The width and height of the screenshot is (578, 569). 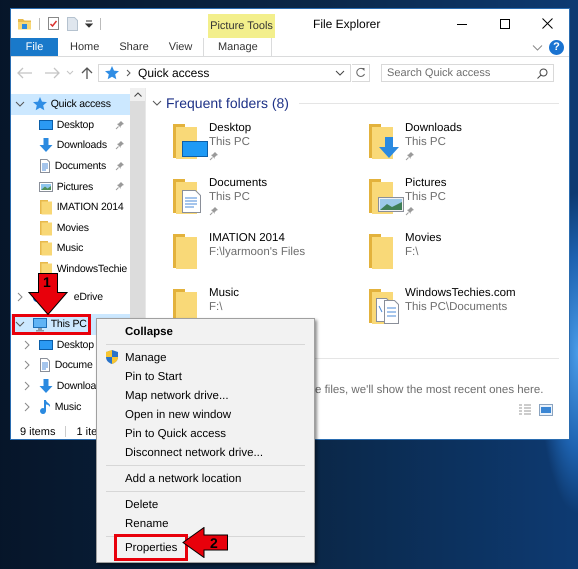 What do you see at coordinates (525, 410) in the screenshot?
I see `details-view-icon` at bounding box center [525, 410].